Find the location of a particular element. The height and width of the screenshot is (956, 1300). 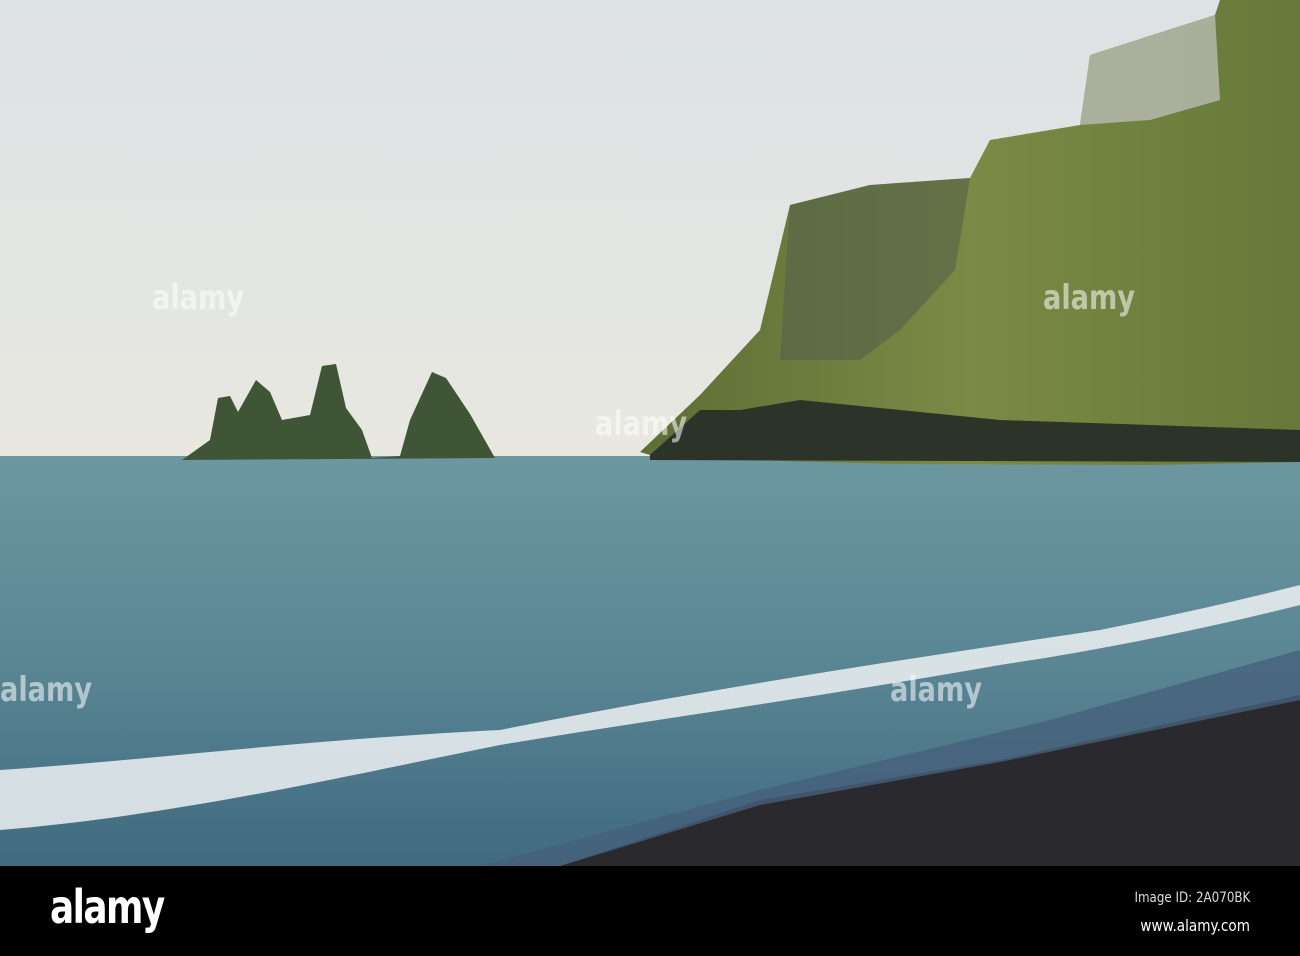

image-id: Image ID: 2A070BK is located at coordinates (1192, 898).